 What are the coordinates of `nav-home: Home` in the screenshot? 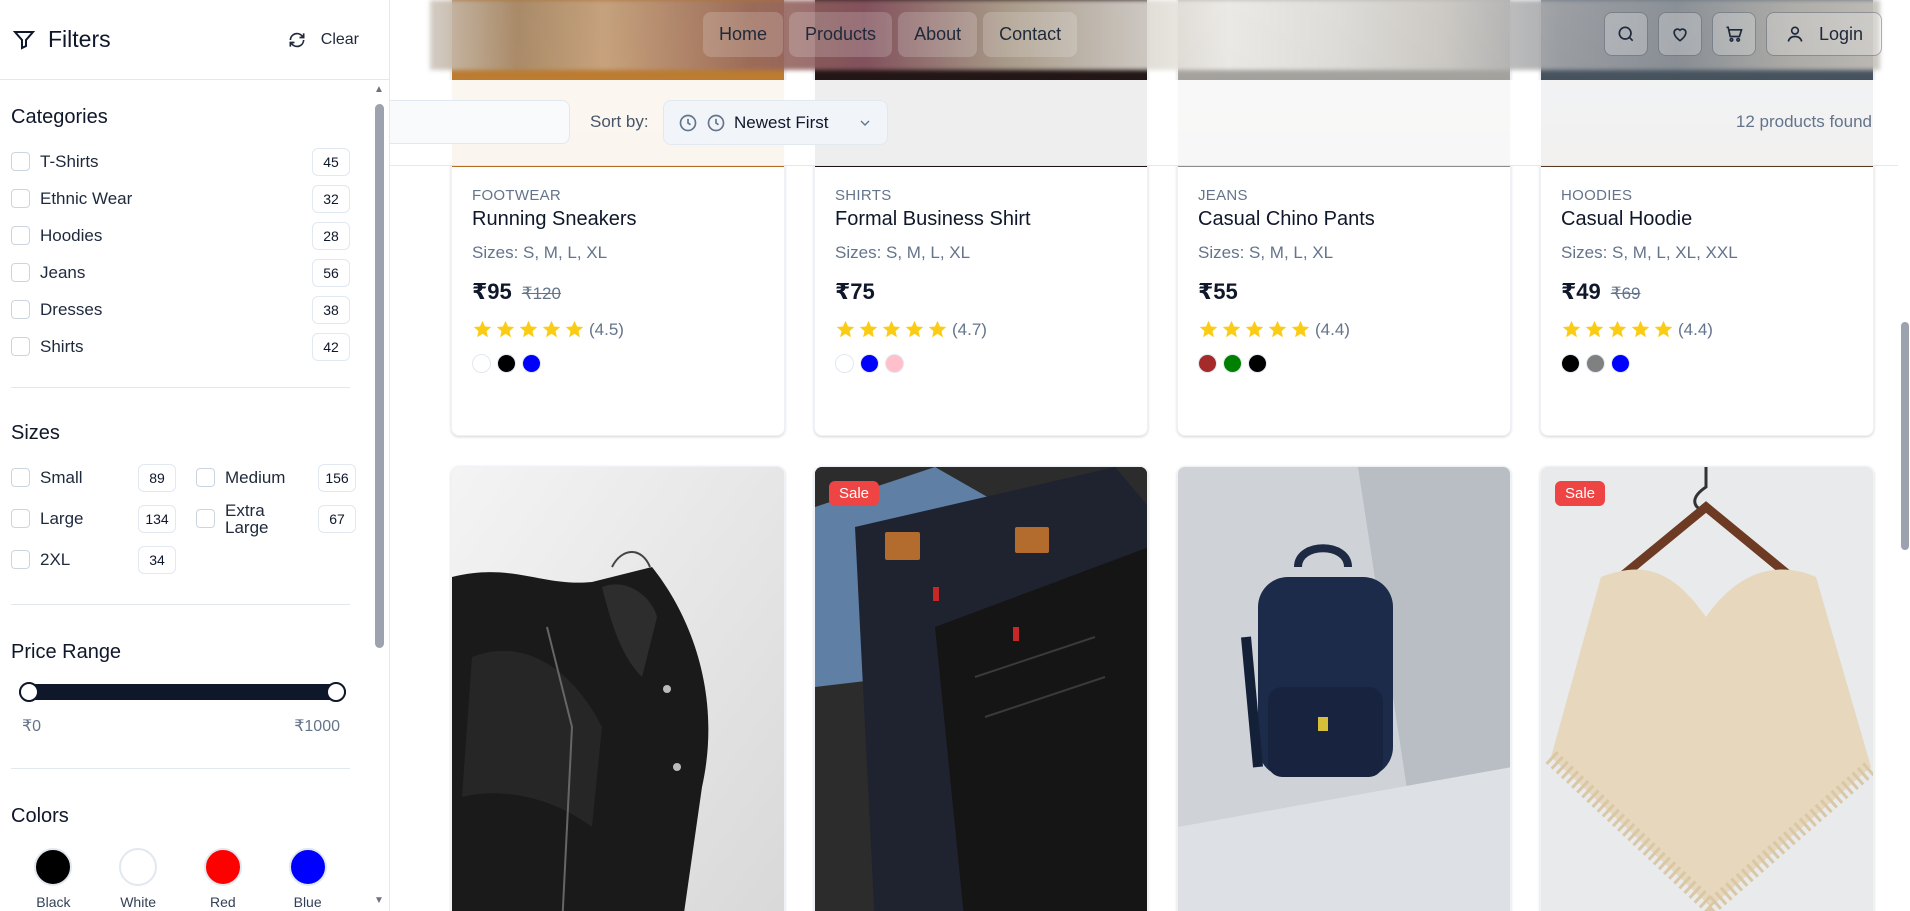 It's located at (743, 34).